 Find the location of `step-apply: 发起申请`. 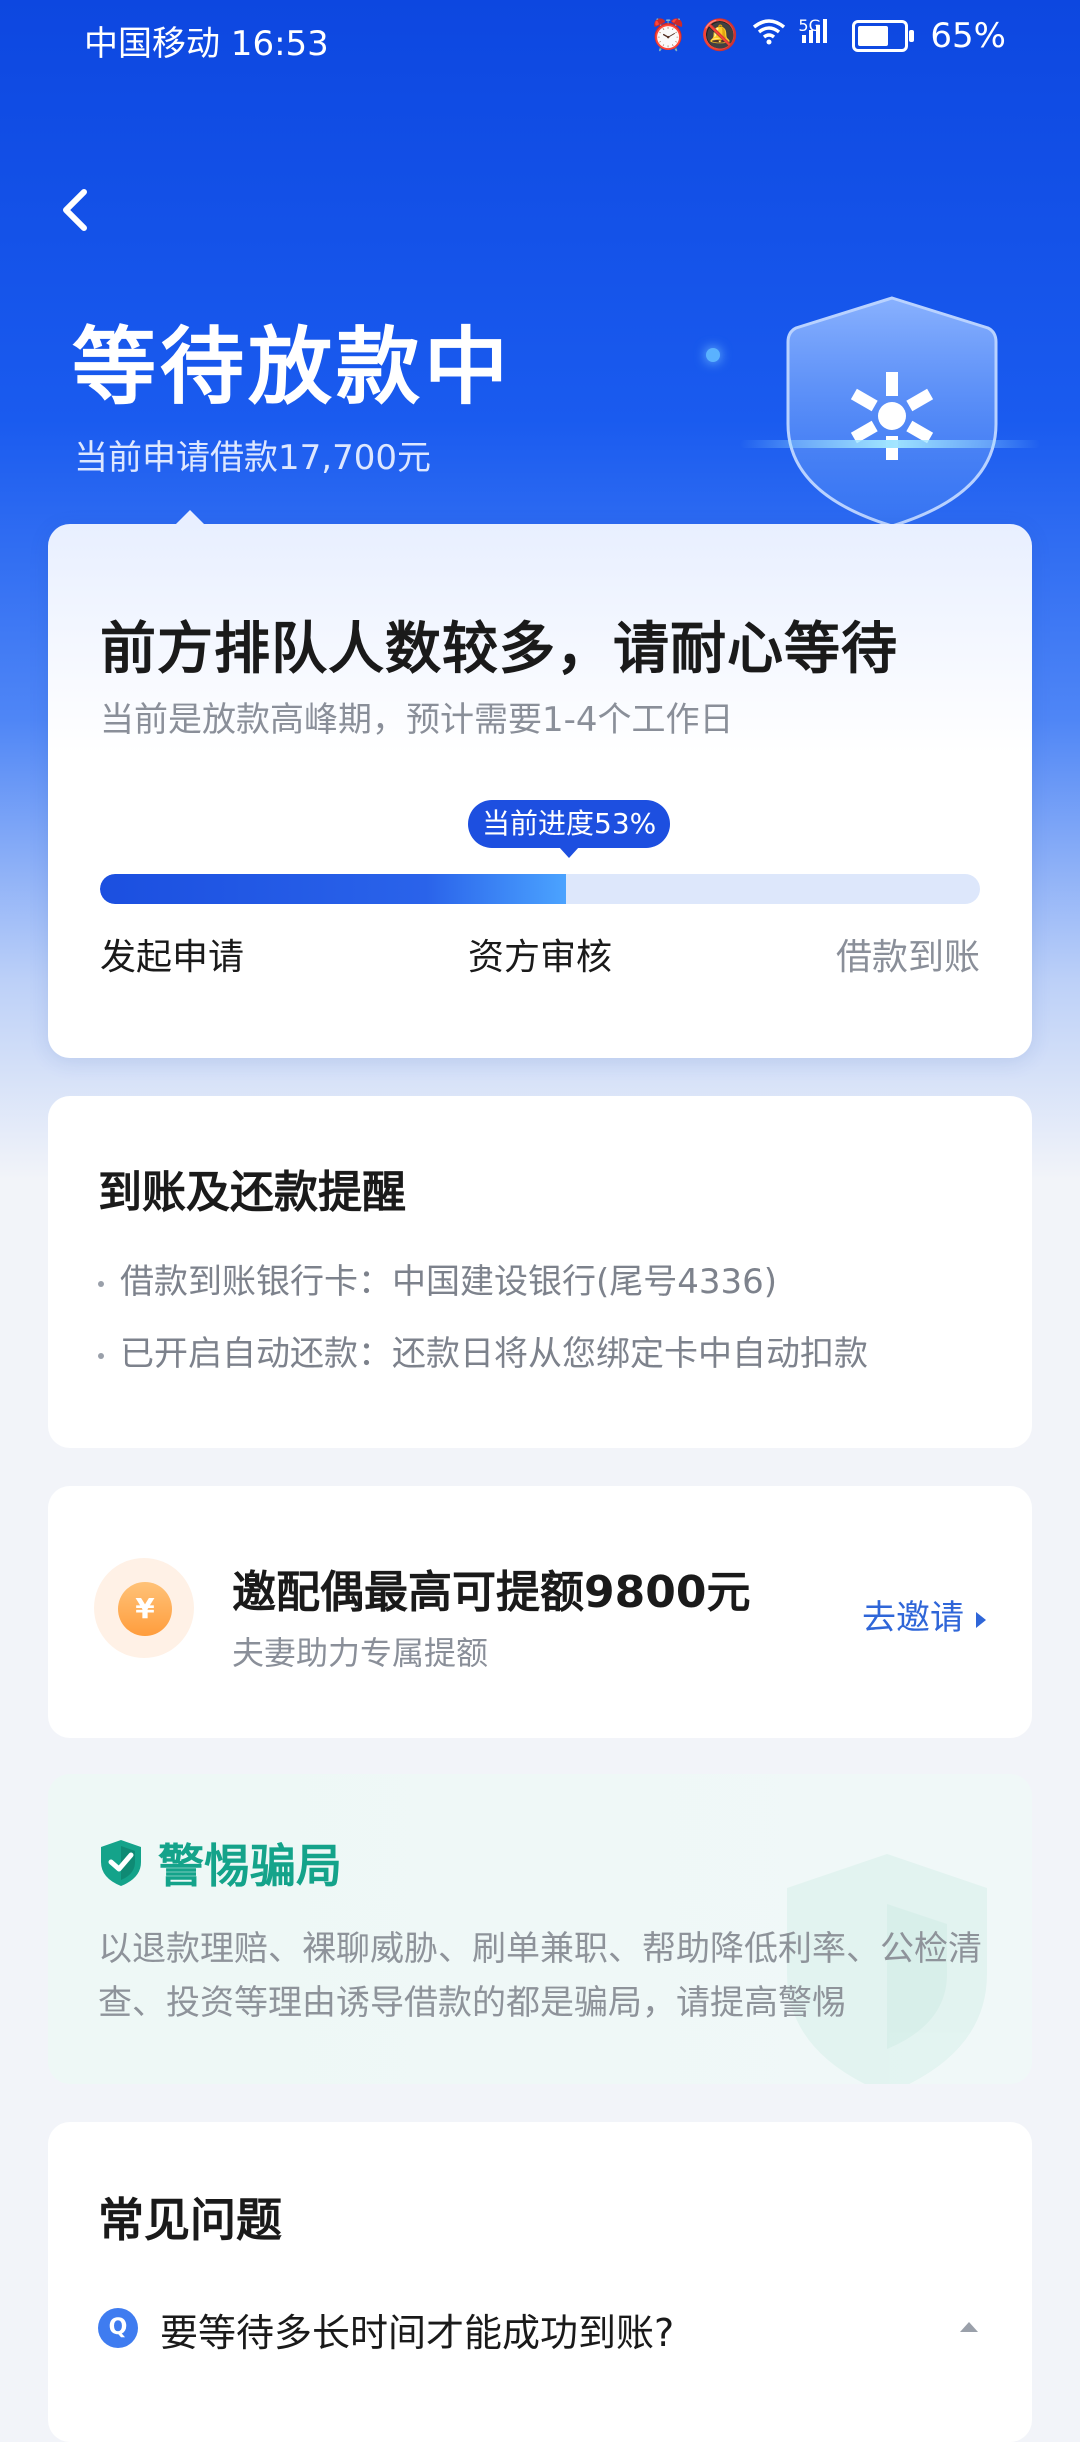

step-apply: 发起申请 is located at coordinates (172, 957).